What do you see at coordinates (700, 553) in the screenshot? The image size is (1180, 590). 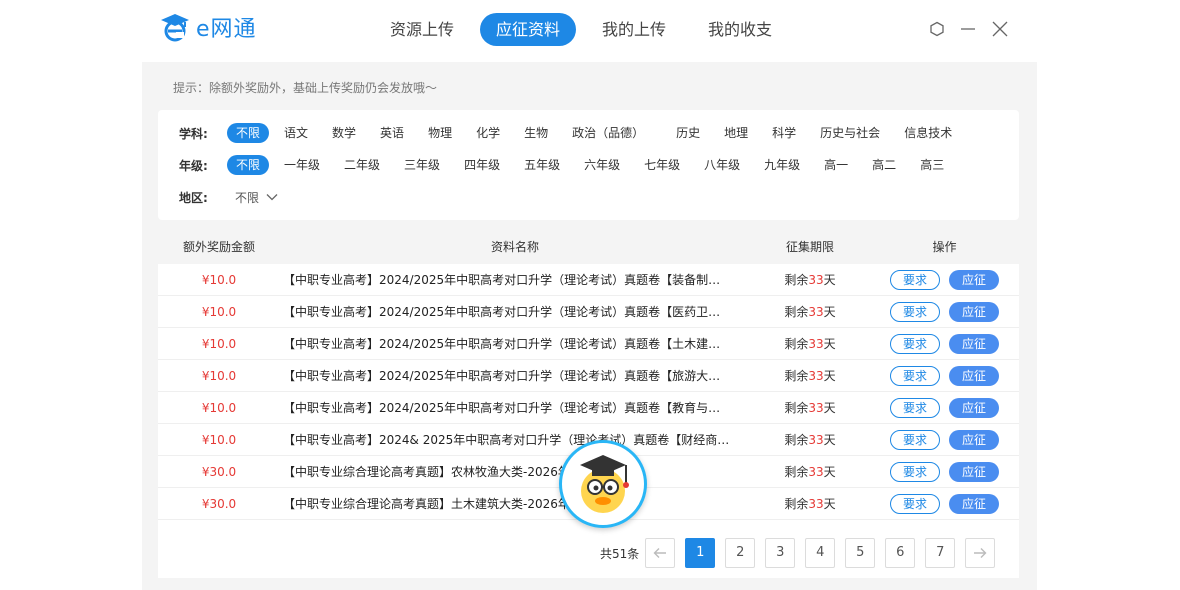 I see `page-button: 1` at bounding box center [700, 553].